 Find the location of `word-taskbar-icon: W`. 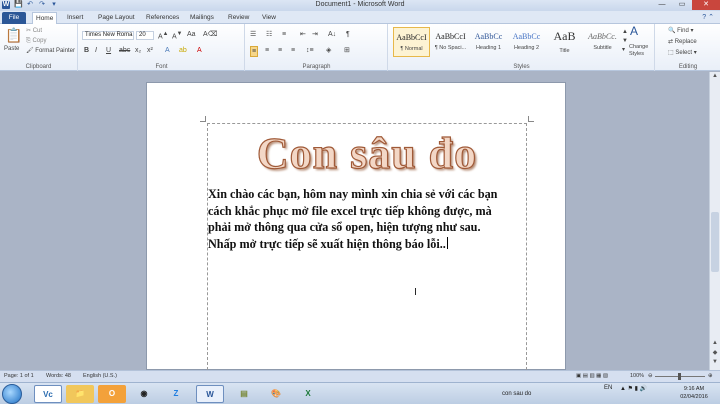

word-taskbar-icon: W is located at coordinates (210, 394).